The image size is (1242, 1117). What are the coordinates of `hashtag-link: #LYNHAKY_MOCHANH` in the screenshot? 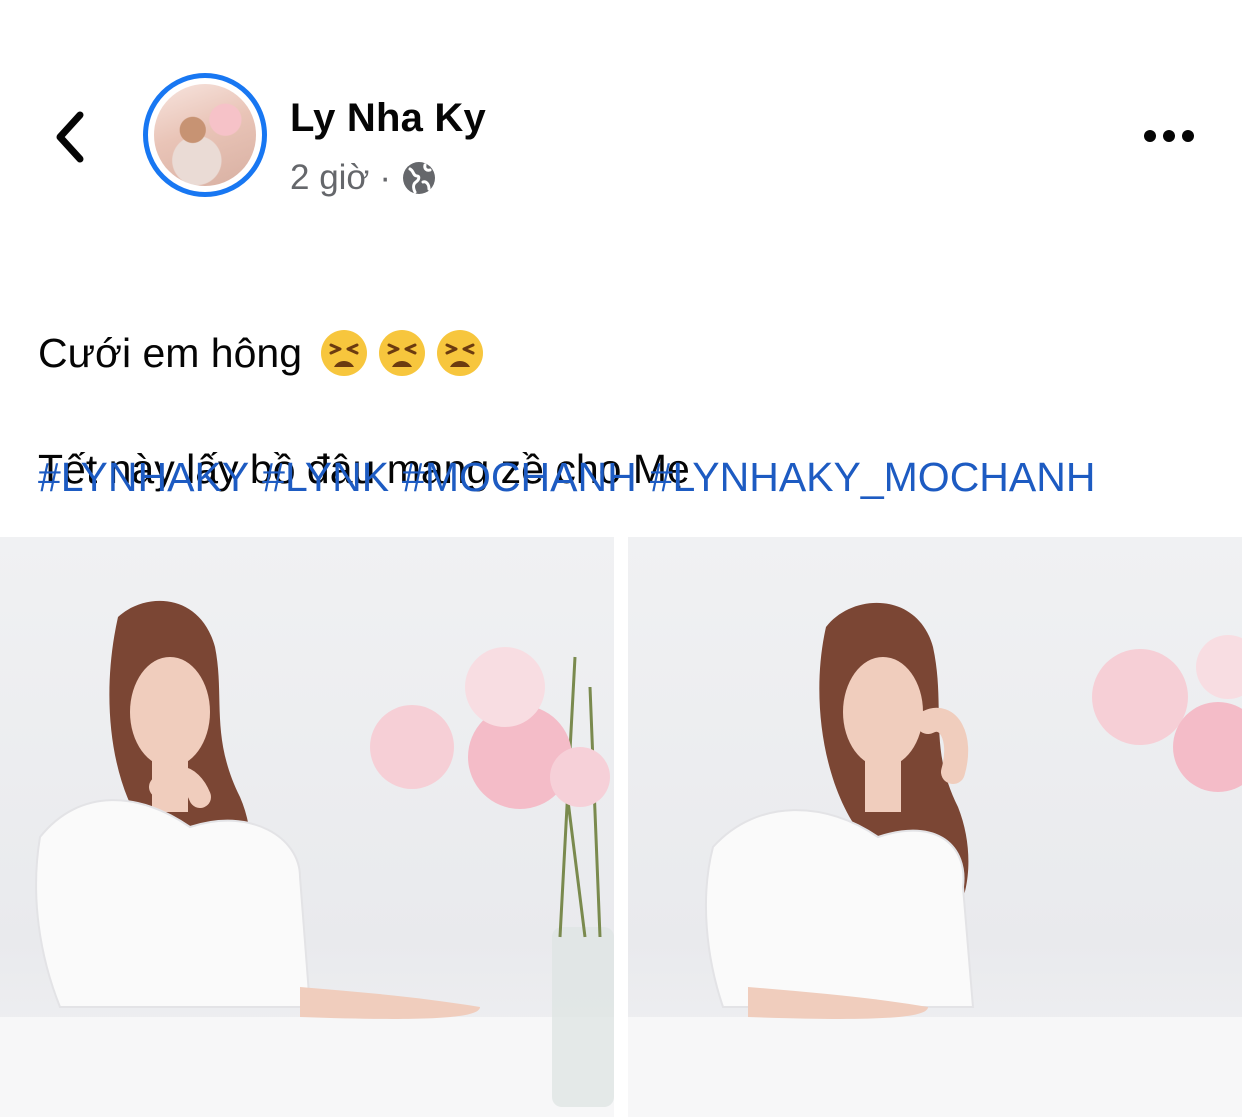 It's located at (873, 477).